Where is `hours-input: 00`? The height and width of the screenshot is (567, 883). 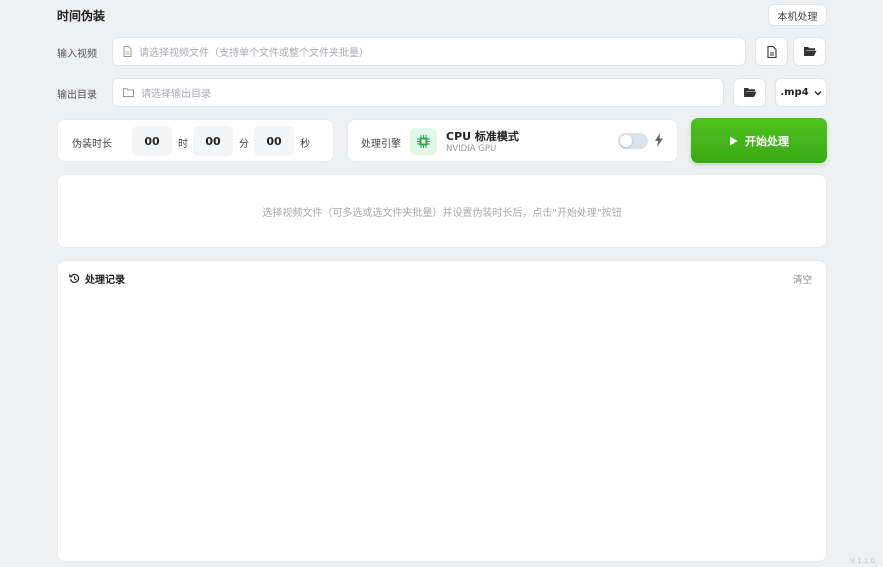 hours-input: 00 is located at coordinates (152, 141).